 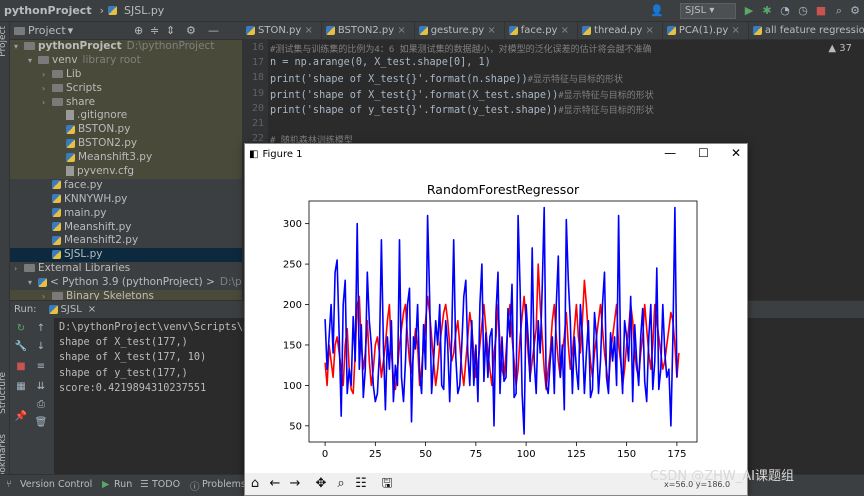 I want to click on tree-item: face.py, so click(x=126, y=186).